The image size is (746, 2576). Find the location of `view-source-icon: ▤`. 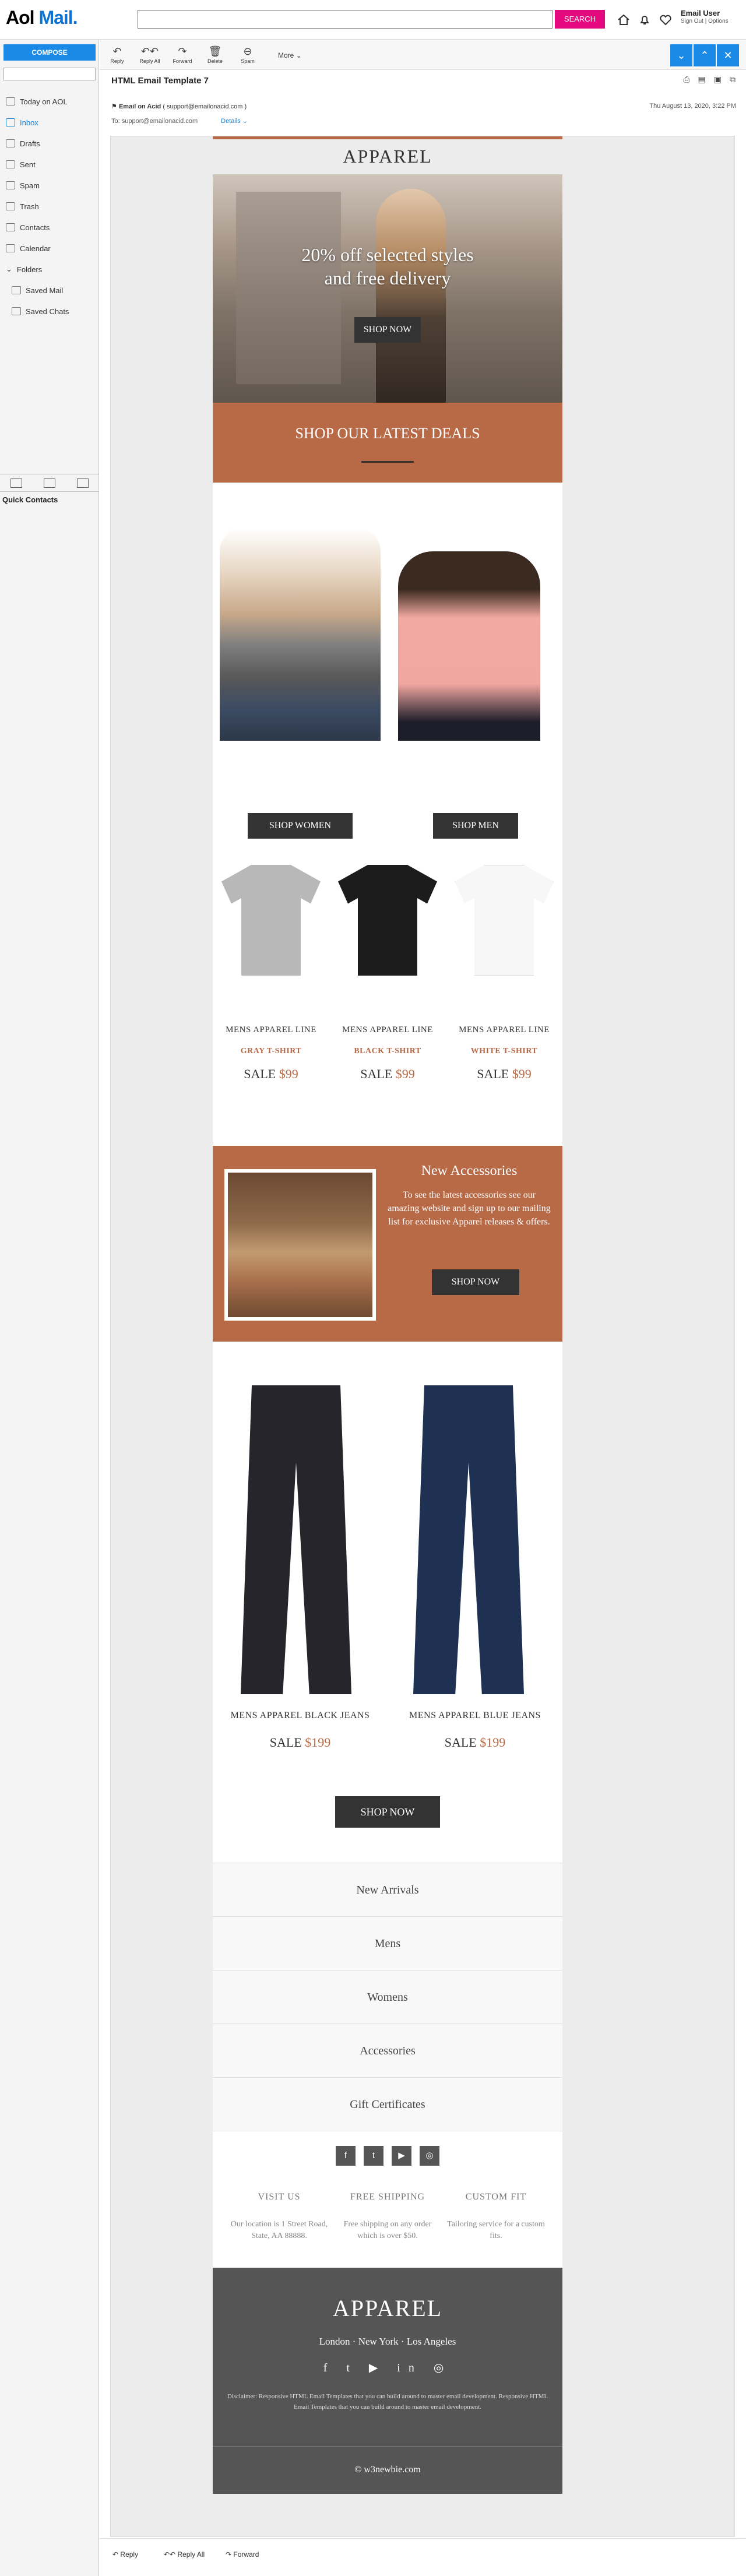

view-source-icon: ▤ is located at coordinates (702, 80).